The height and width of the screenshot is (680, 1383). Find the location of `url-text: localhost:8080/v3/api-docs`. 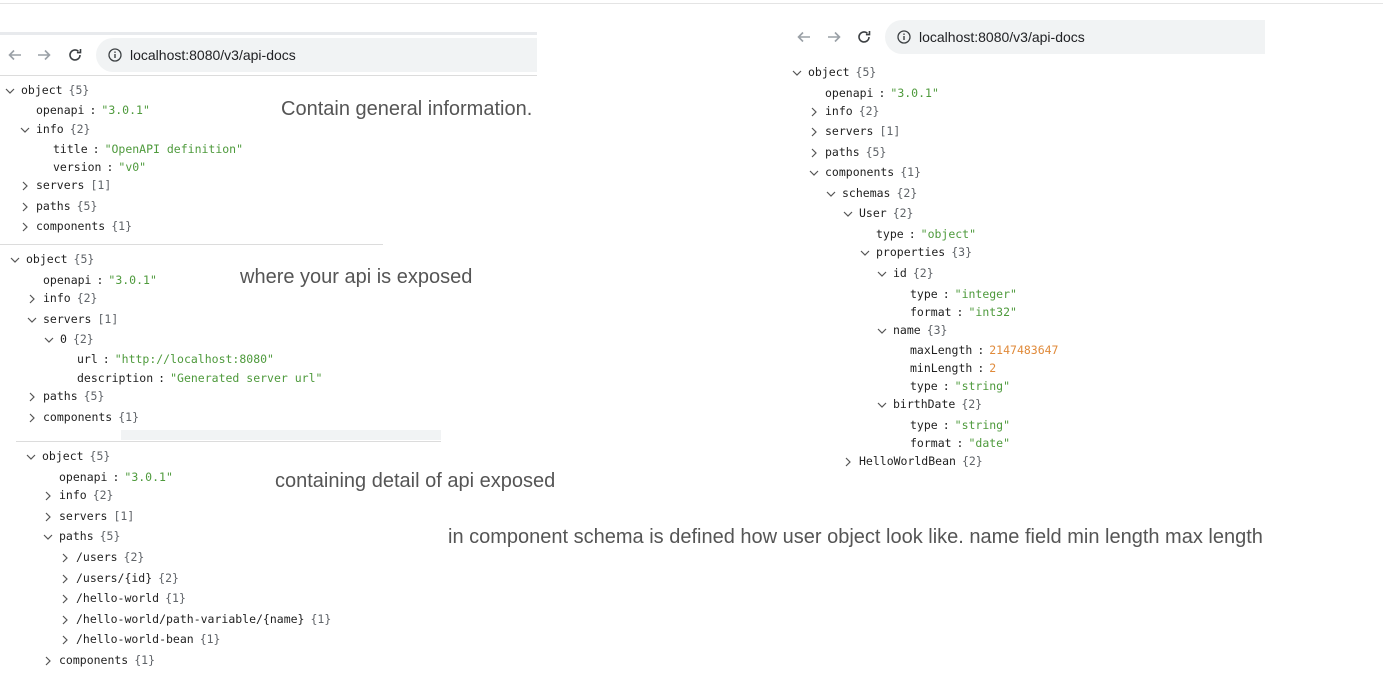

url-text: localhost:8080/v3/api-docs is located at coordinates (213, 55).